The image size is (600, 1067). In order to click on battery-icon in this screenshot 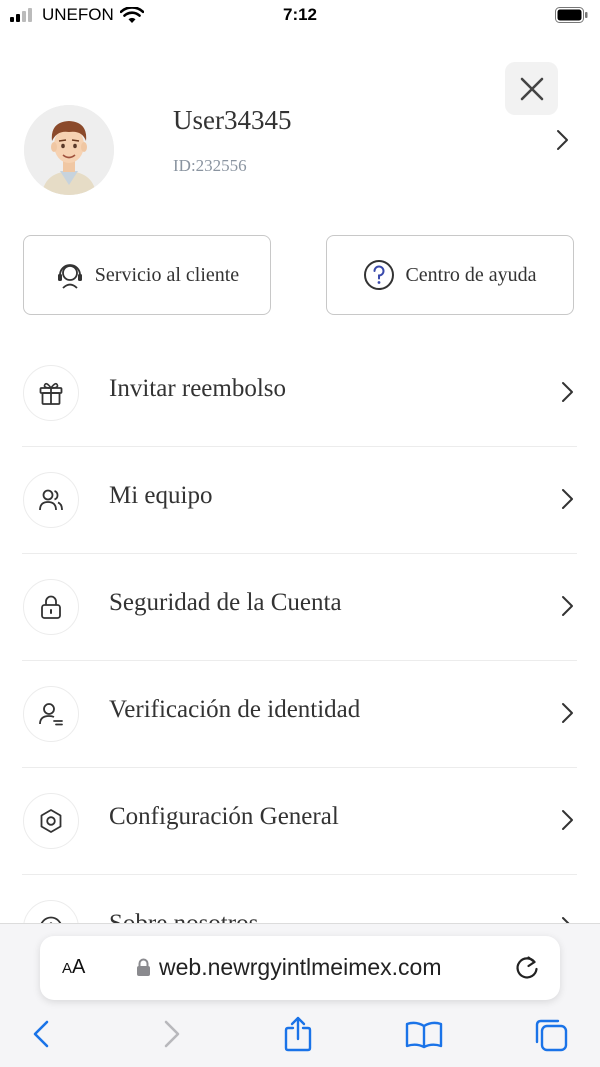, I will do `click(571, 15)`.